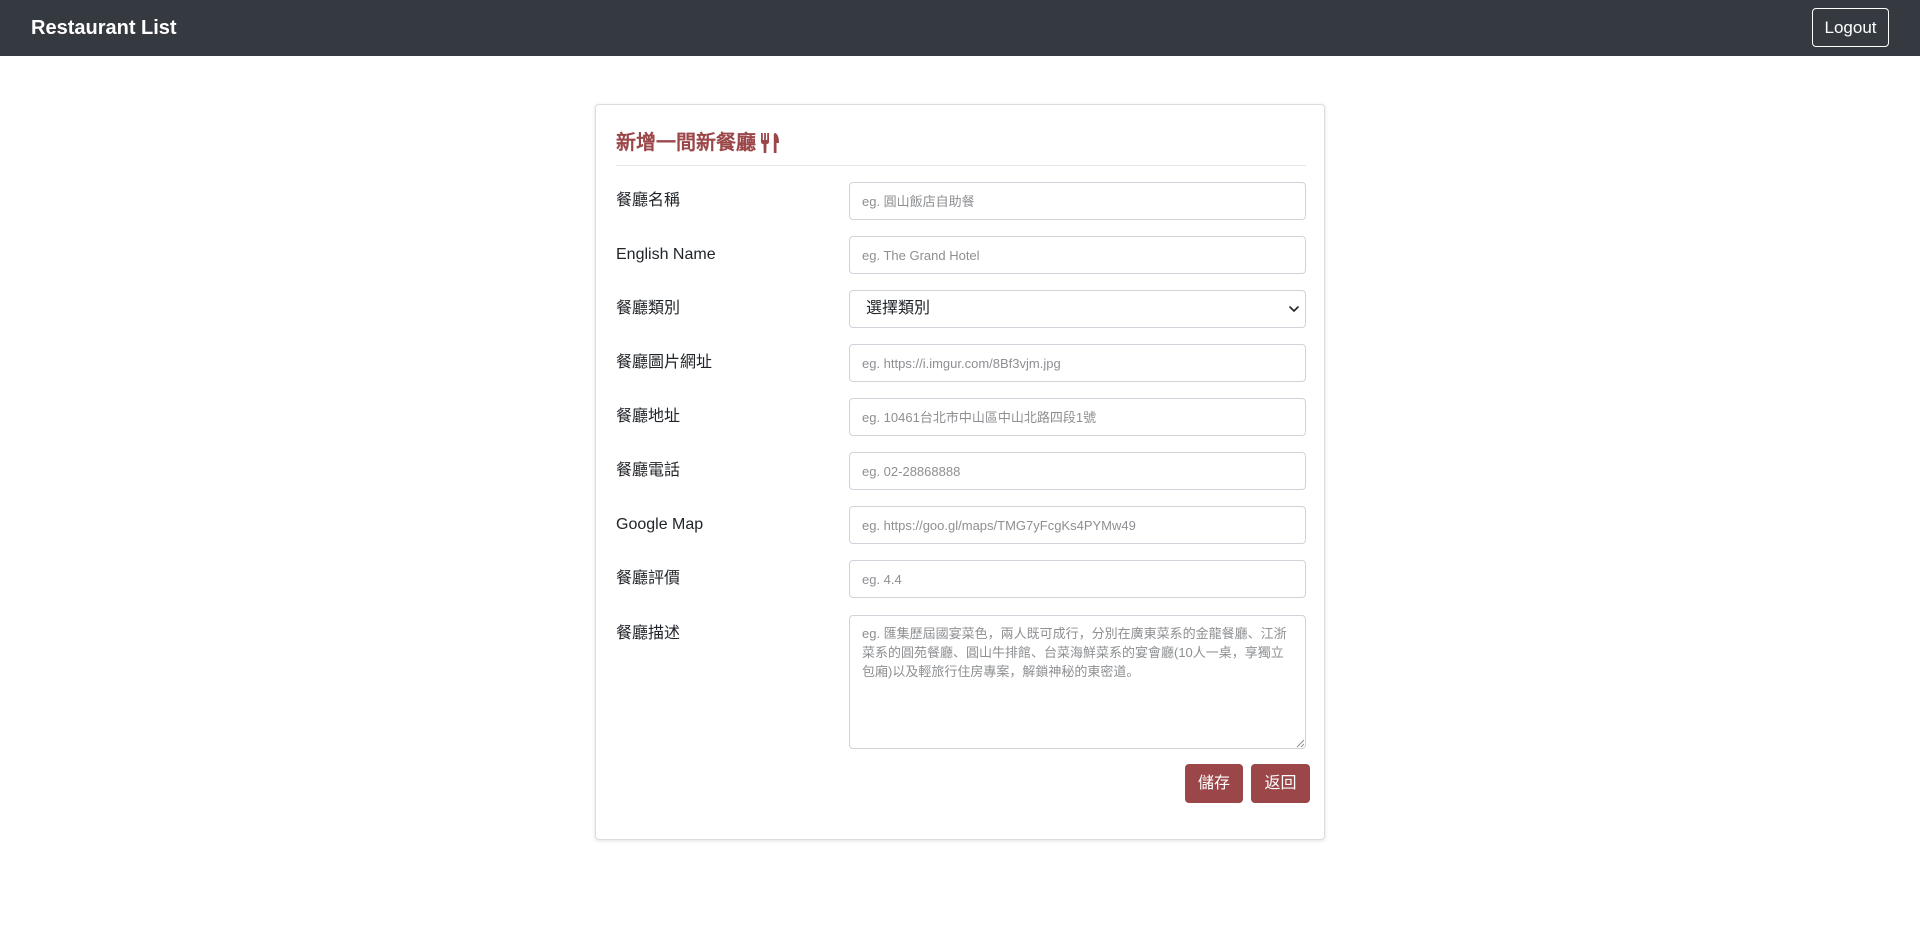  I want to click on form-title: 新增一間新餐廳, so click(698, 143).